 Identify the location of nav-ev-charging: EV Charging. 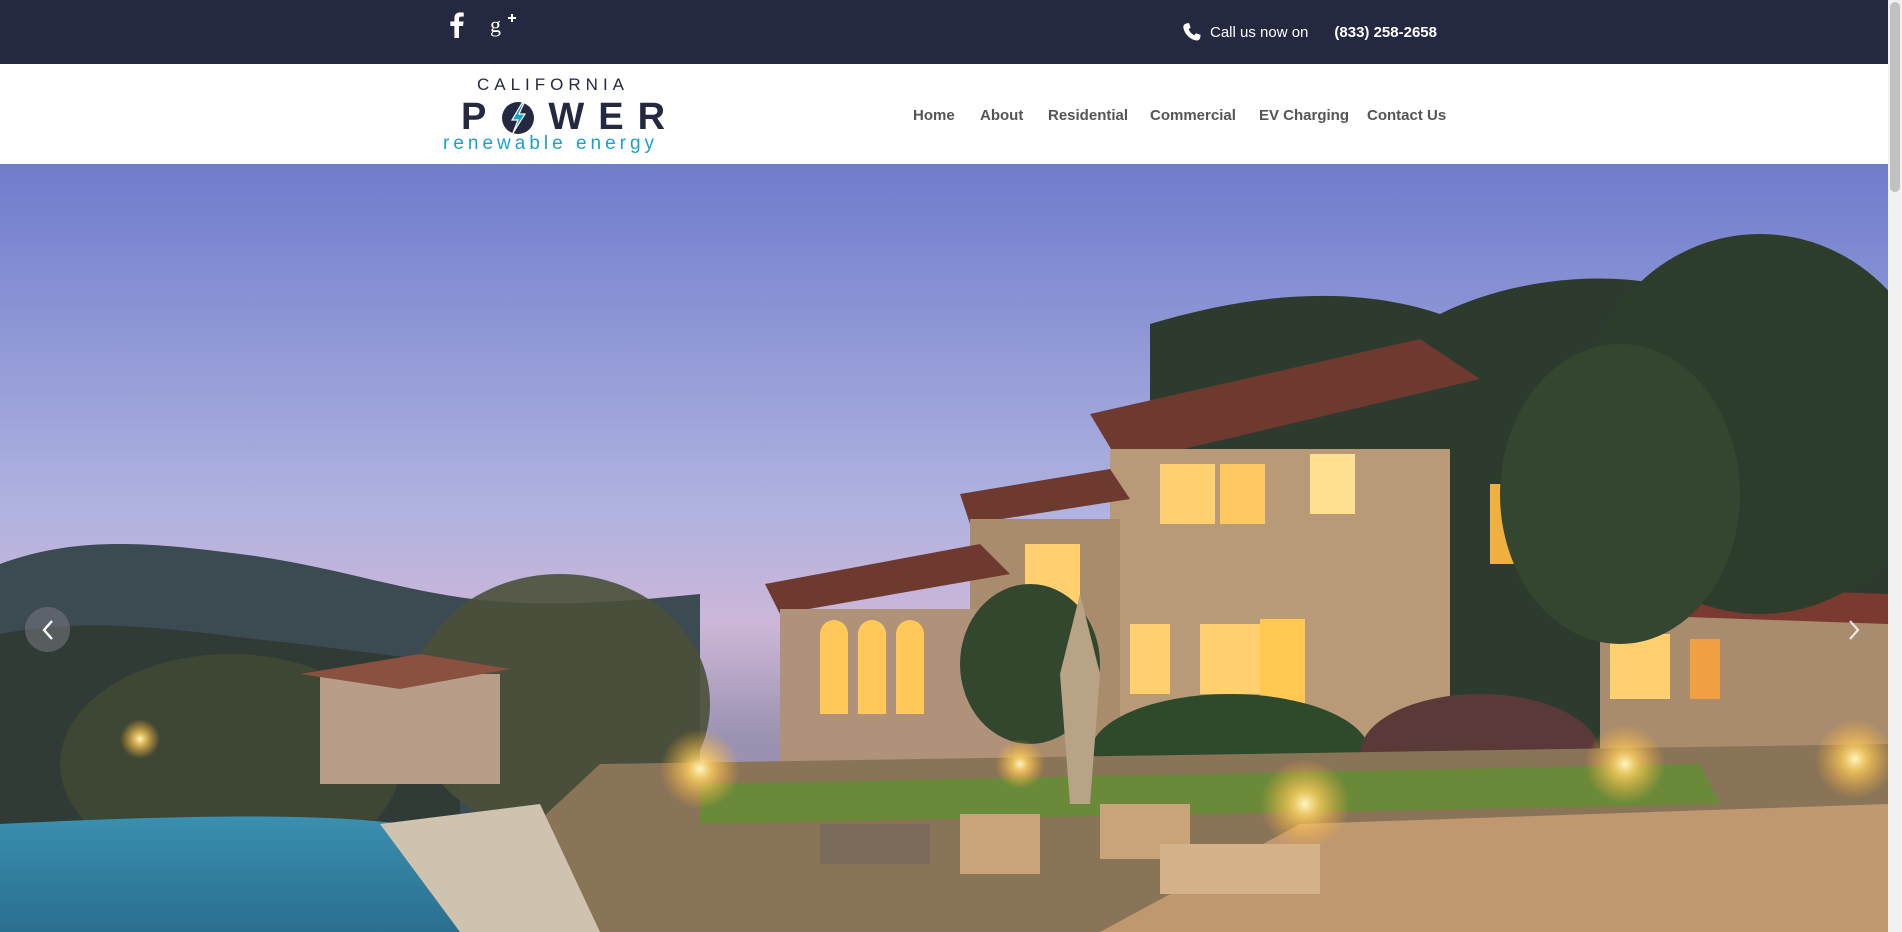
(1304, 115).